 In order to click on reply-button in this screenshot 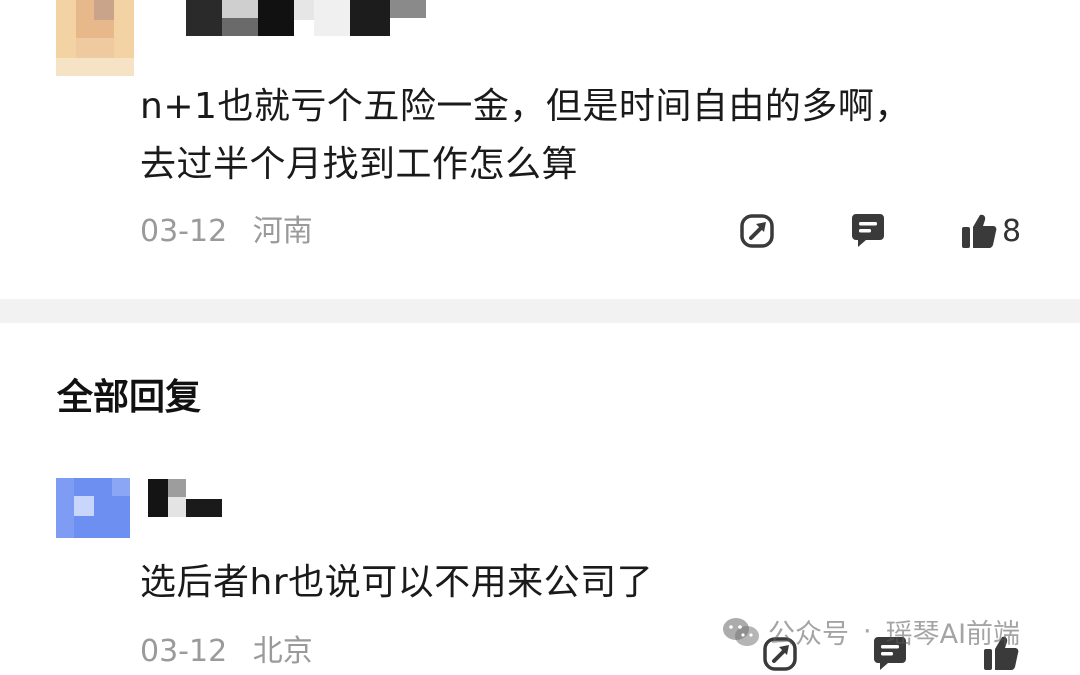, I will do `click(868, 231)`.